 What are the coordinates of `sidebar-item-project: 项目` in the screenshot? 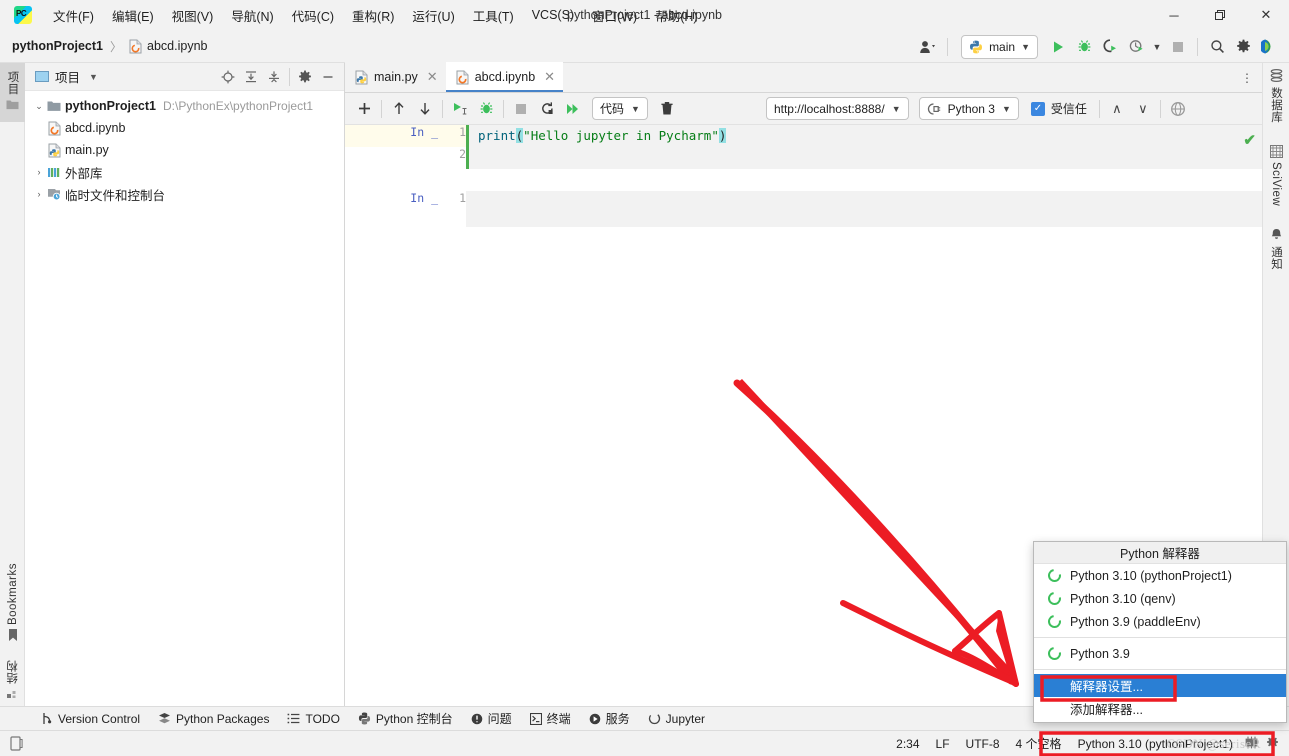 It's located at (12, 90).